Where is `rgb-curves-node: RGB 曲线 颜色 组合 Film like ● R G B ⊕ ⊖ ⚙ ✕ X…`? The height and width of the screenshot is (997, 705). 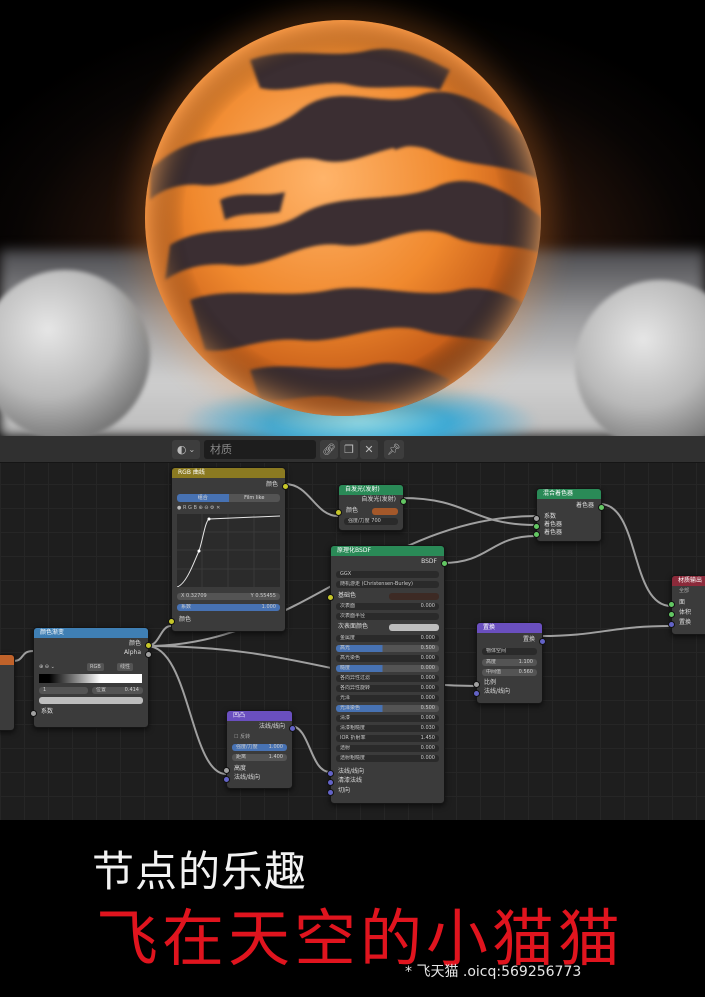 rgb-curves-node: RGB 曲线 颜色 组合 Film like ● R G B ⊕ ⊖ ⚙ ✕ X… is located at coordinates (228, 549).